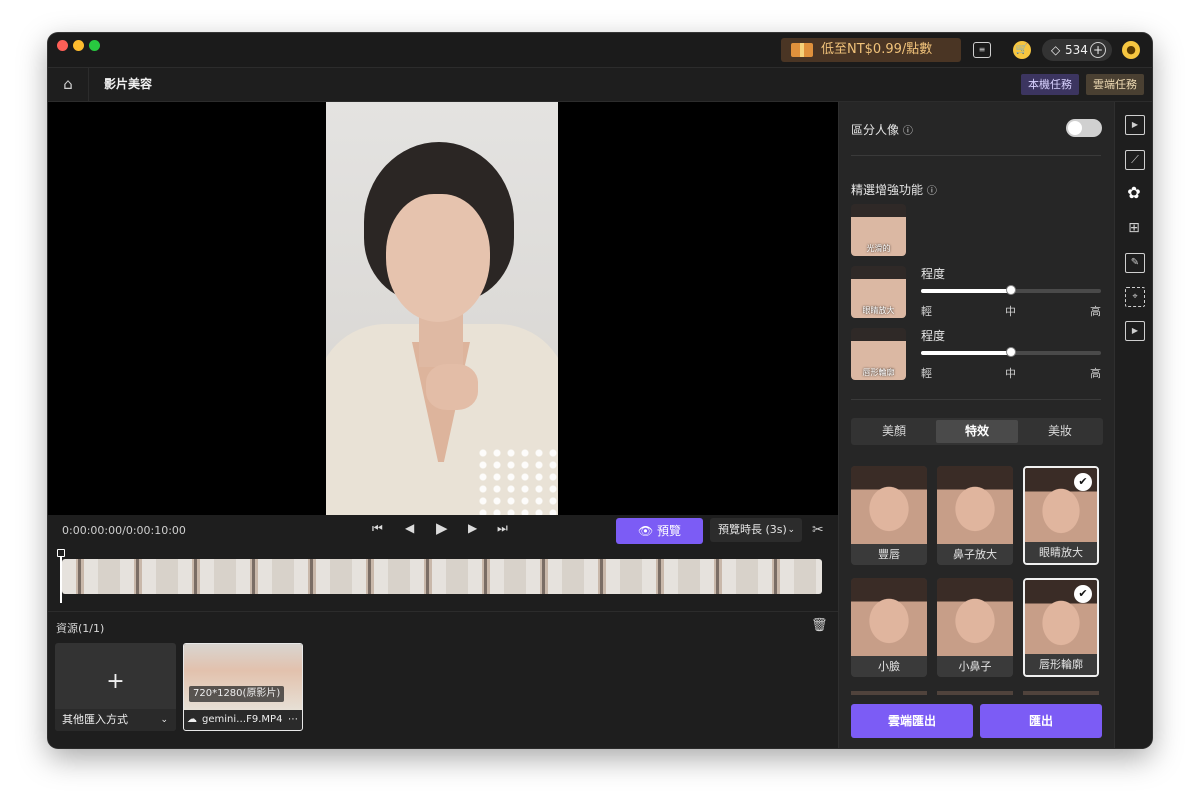  What do you see at coordinates (409, 528) in the screenshot?
I see `step-back-icon: ◀` at bounding box center [409, 528].